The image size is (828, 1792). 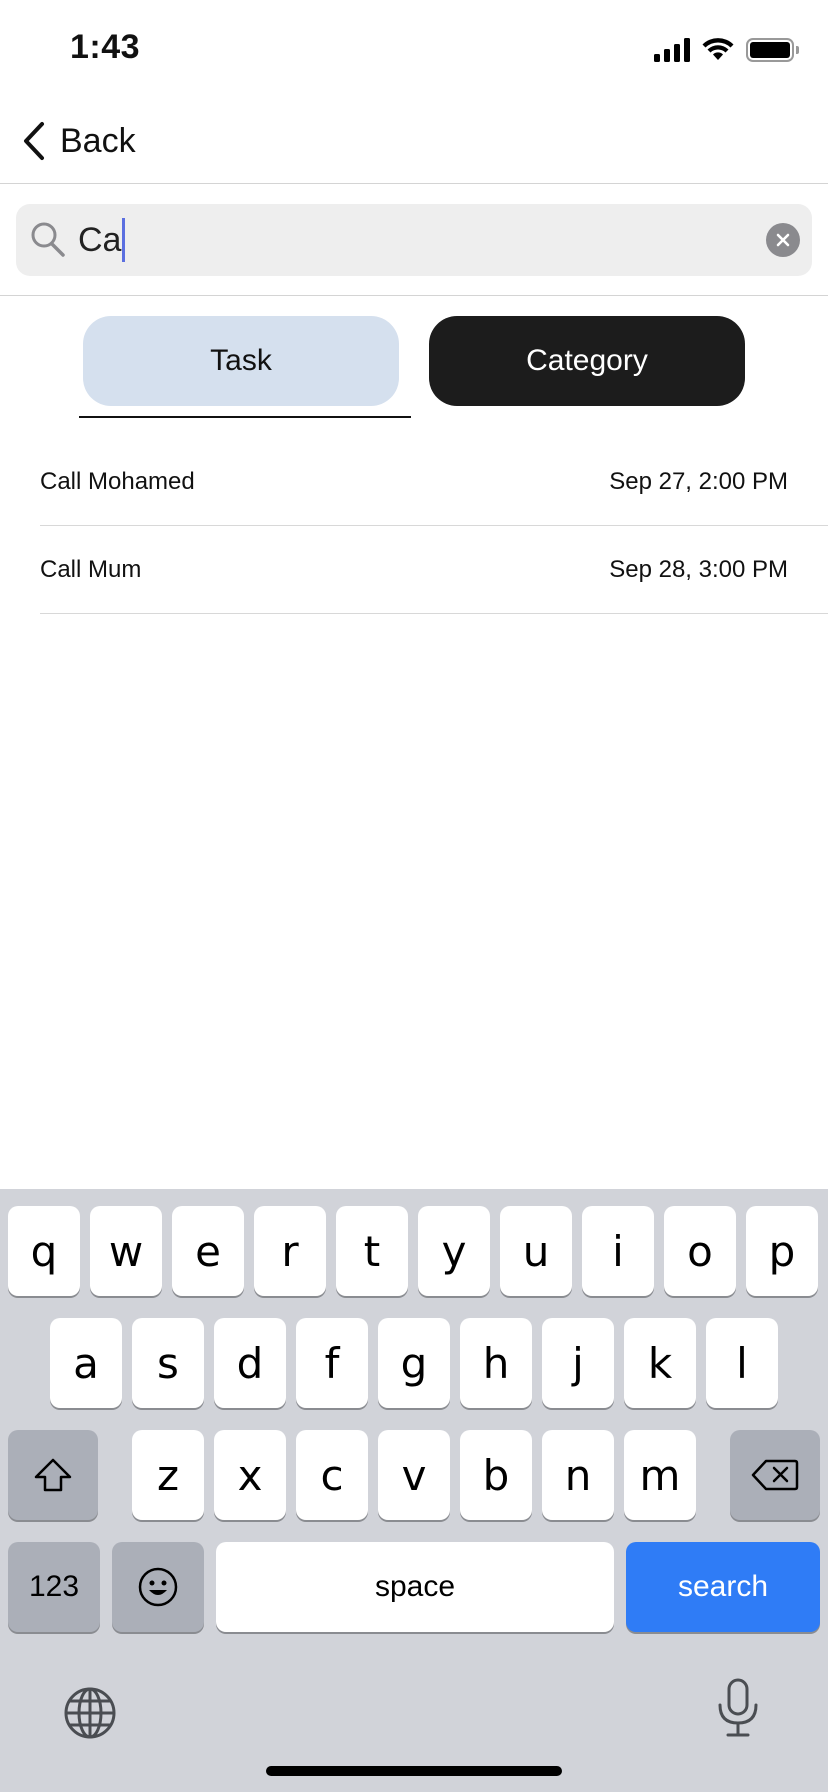 What do you see at coordinates (124, 240) in the screenshot?
I see `text-cursor` at bounding box center [124, 240].